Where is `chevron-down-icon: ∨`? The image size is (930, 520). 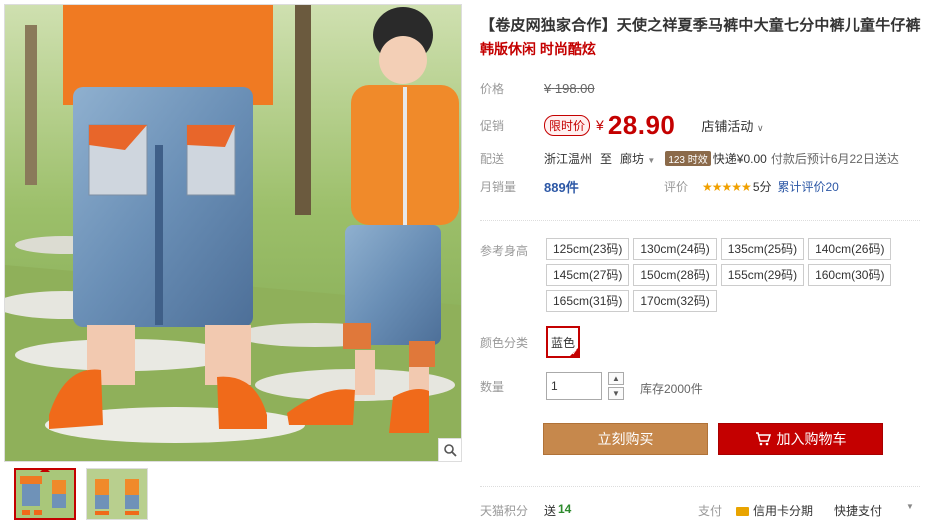
chevron-down-icon: ∨ is located at coordinates (760, 127).